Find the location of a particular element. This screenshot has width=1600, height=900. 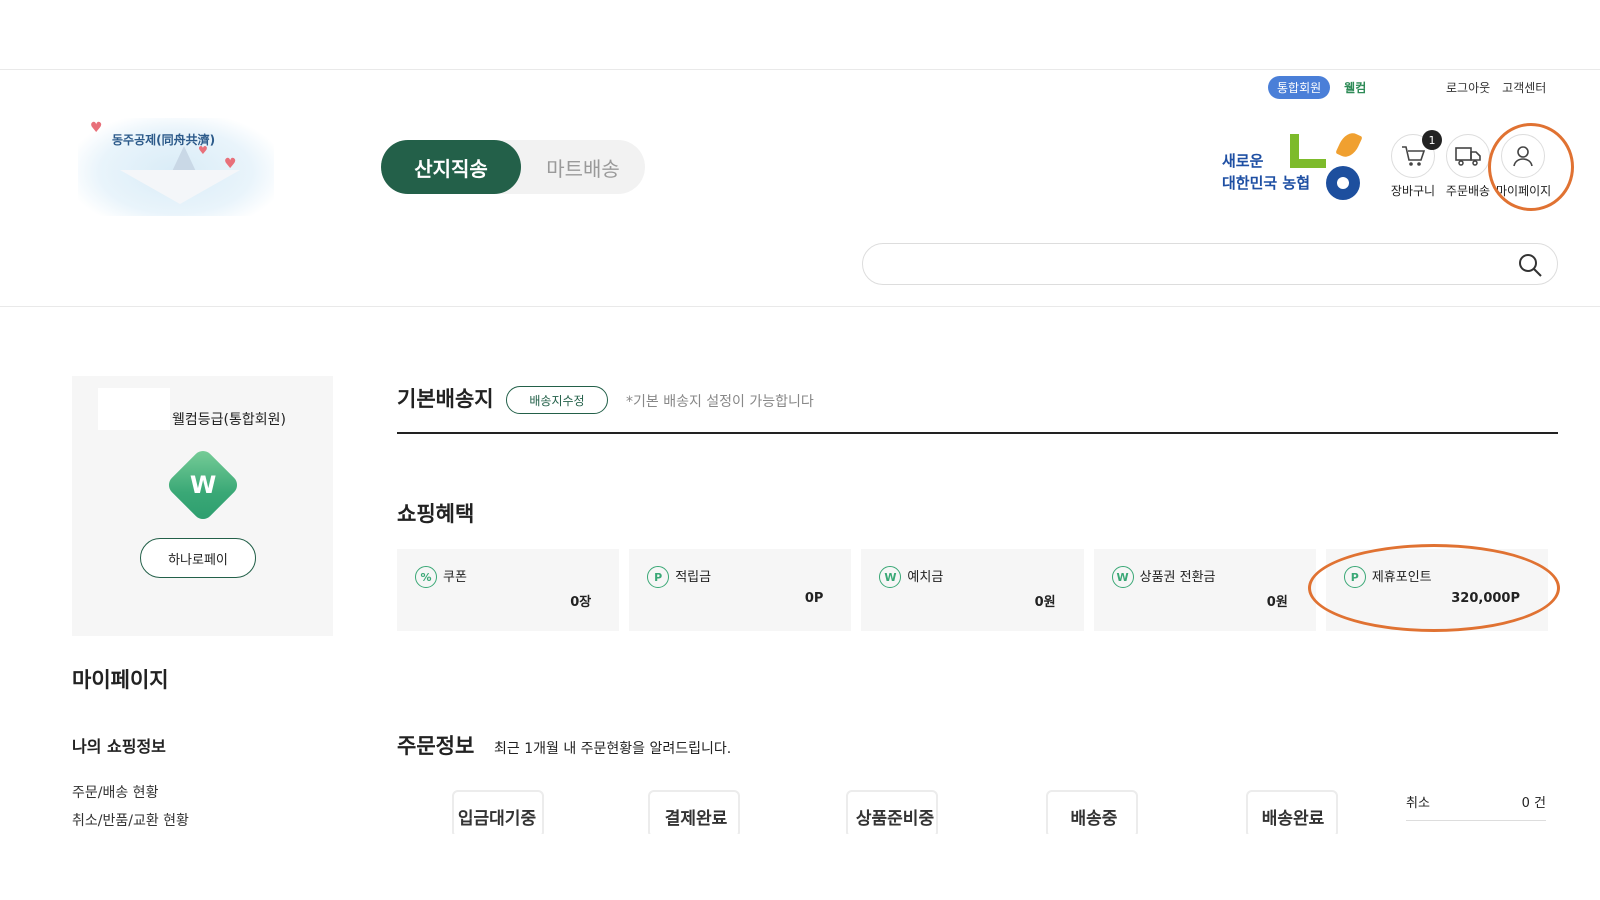

bottom-whitespace is located at coordinates (800, 867).